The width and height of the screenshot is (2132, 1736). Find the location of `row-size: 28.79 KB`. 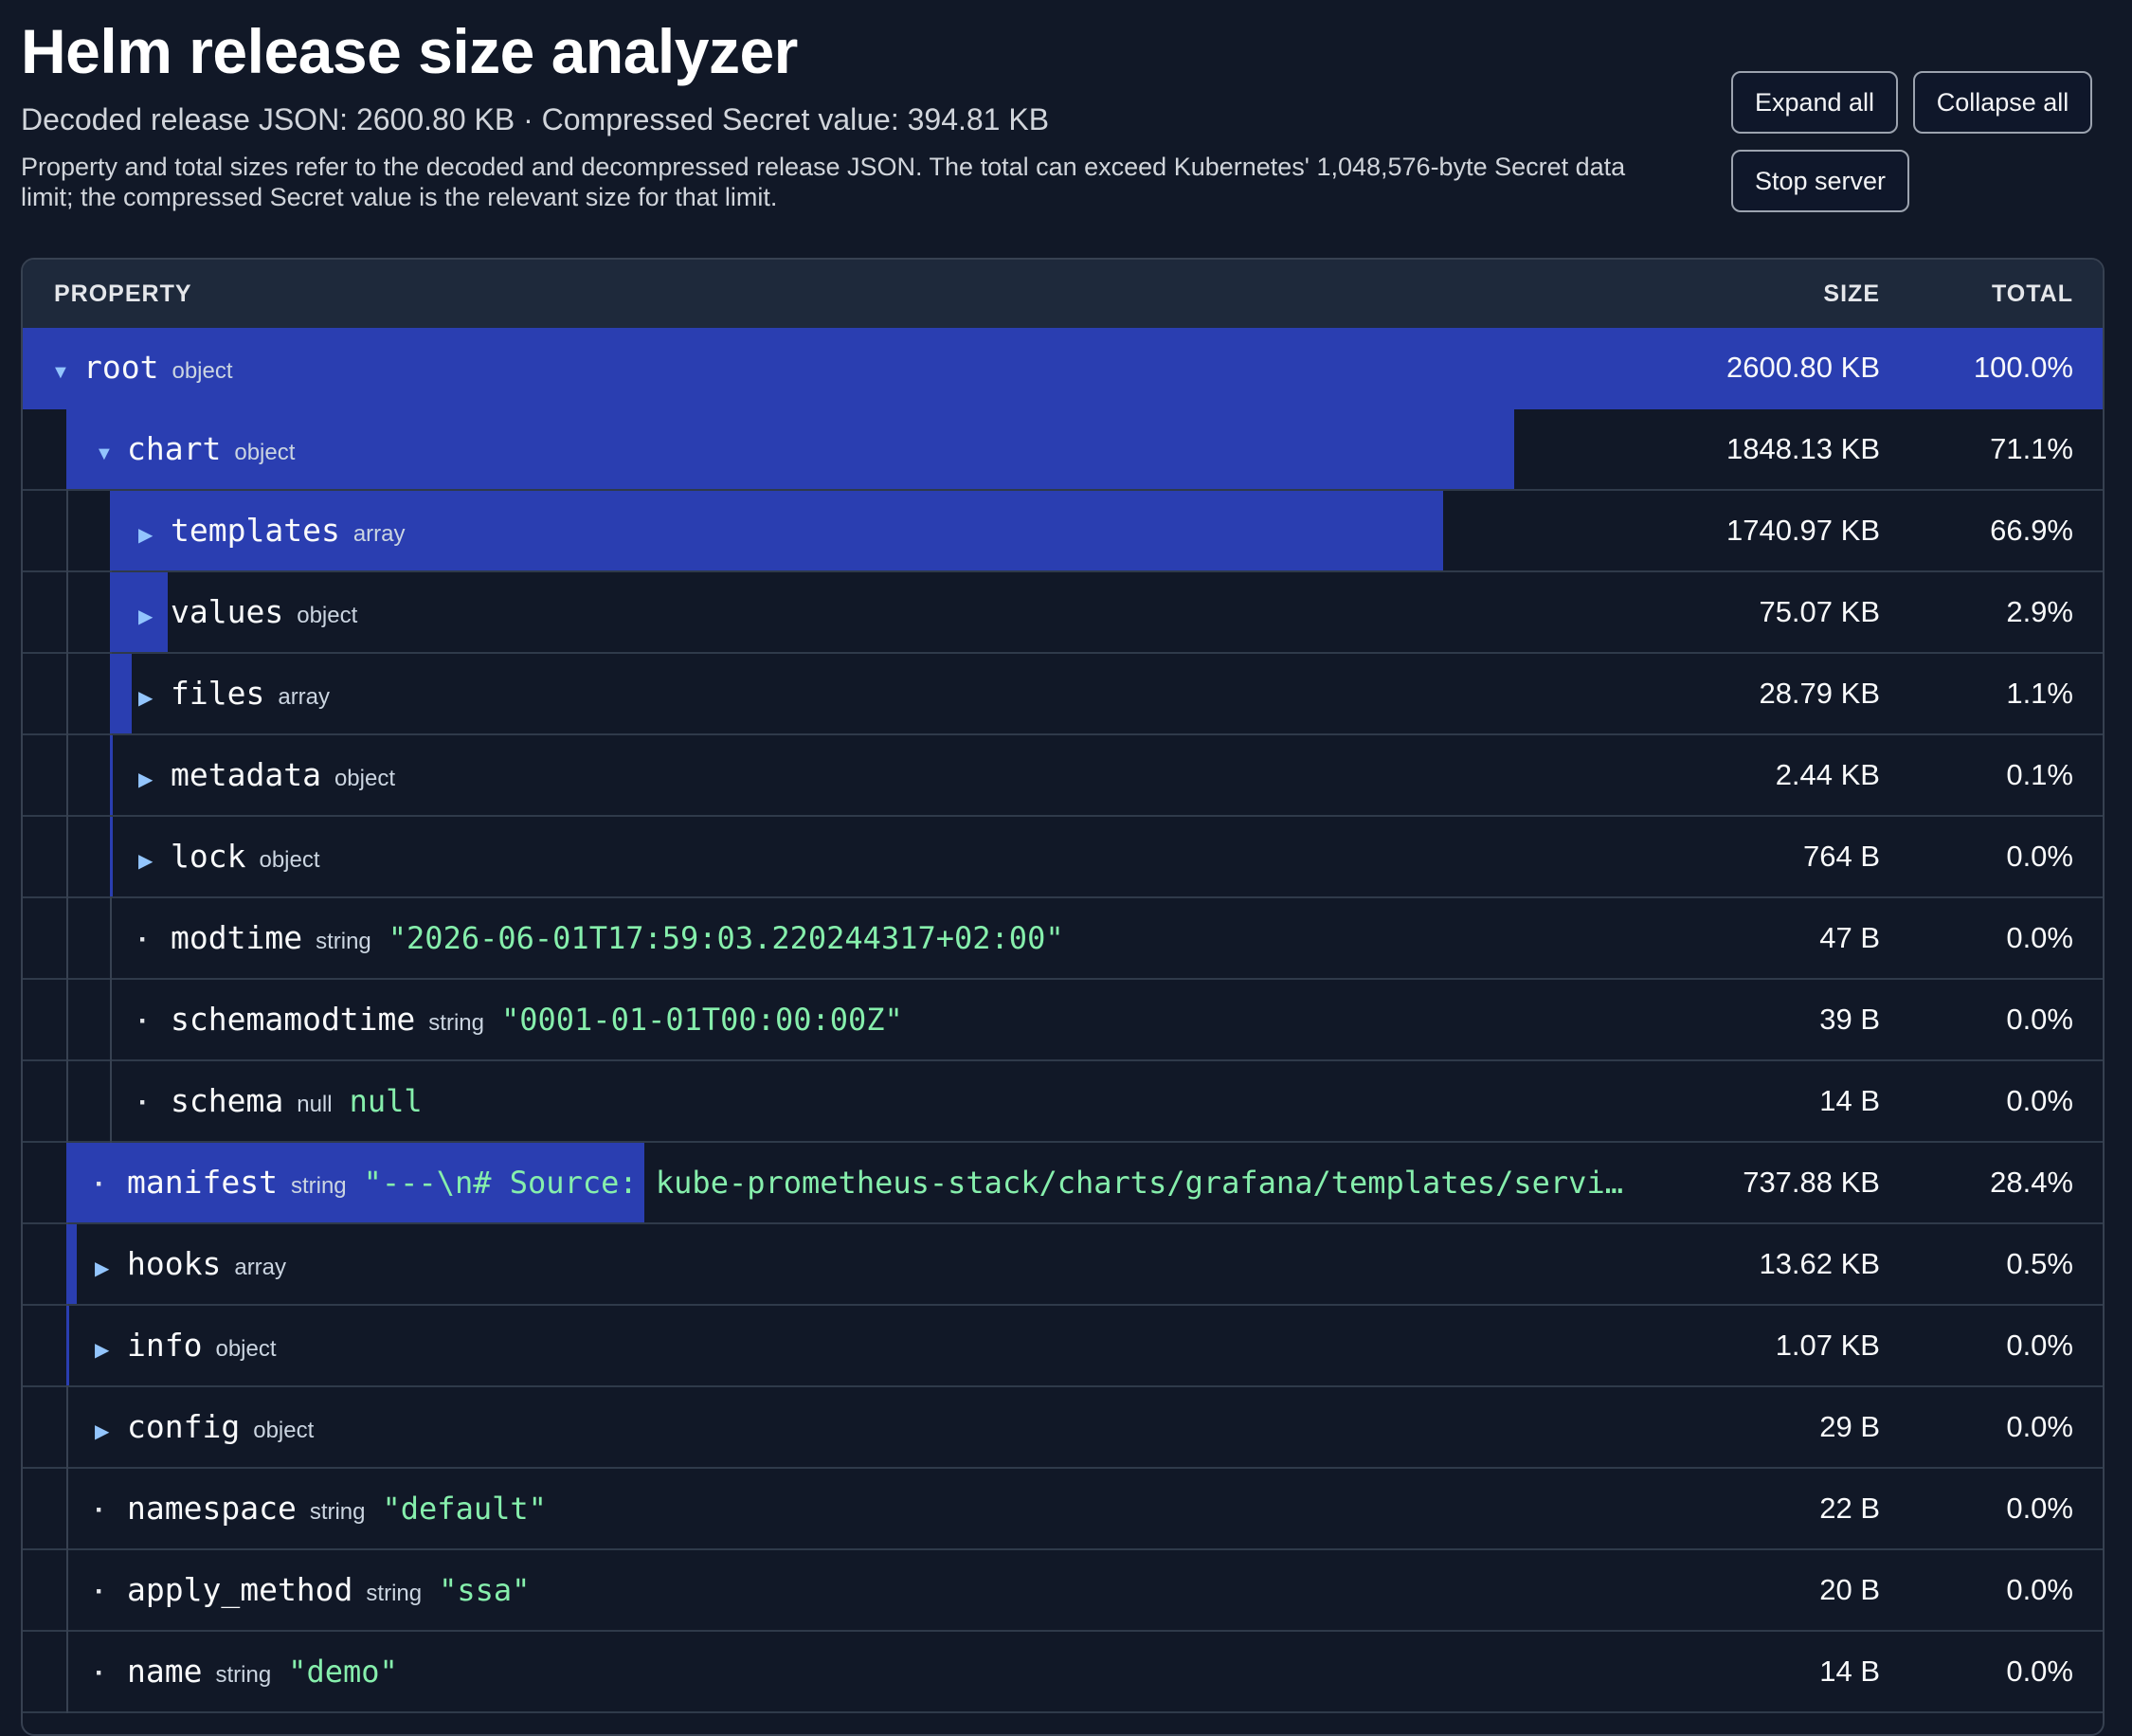

row-size: 28.79 KB is located at coordinates (1819, 693).